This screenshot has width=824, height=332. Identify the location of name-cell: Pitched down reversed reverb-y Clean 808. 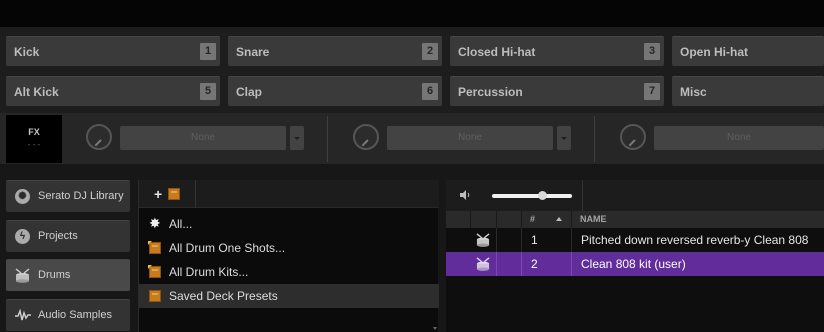
(695, 240).